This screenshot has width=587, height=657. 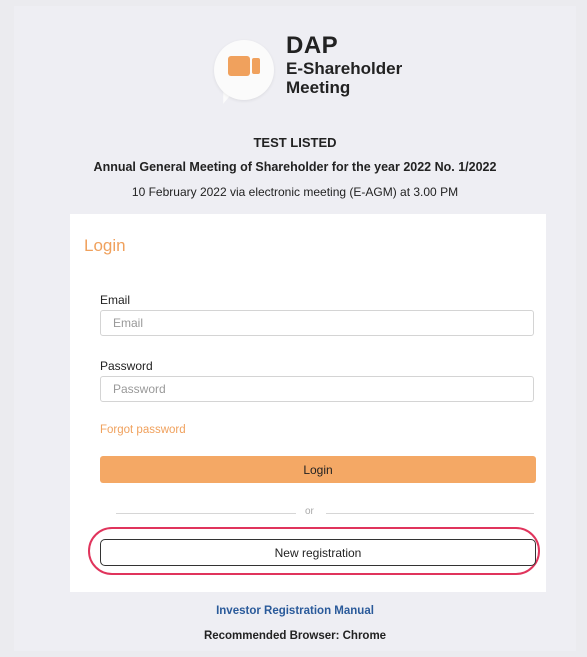 What do you see at coordinates (295, 142) in the screenshot?
I see `company-name: TEST LISTED` at bounding box center [295, 142].